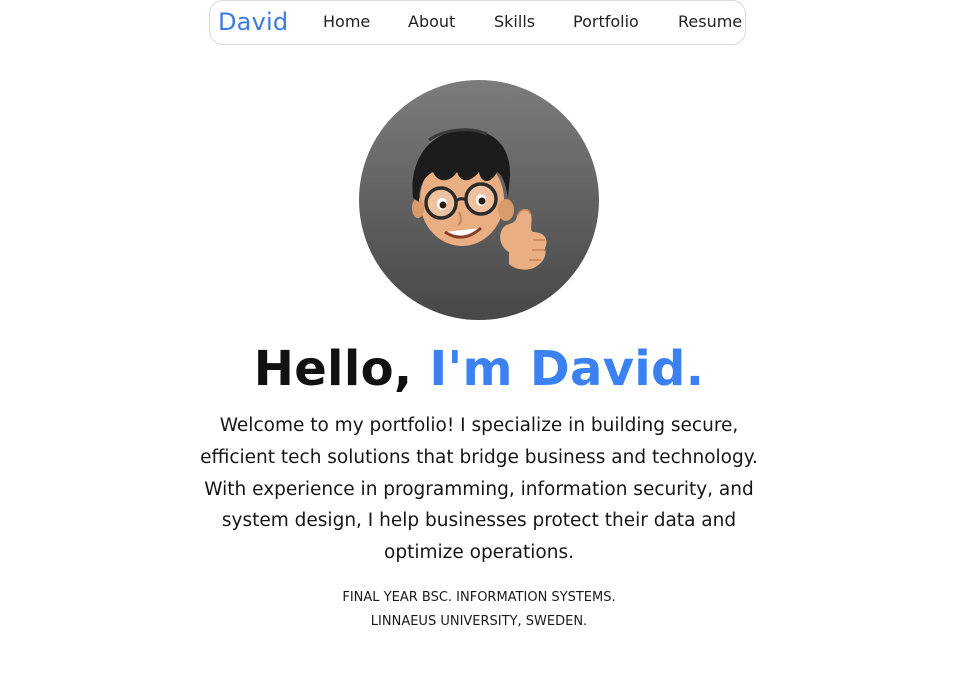 This screenshot has width=958, height=682. What do you see at coordinates (514, 22) in the screenshot?
I see `nav-link-skills: Skills` at bounding box center [514, 22].